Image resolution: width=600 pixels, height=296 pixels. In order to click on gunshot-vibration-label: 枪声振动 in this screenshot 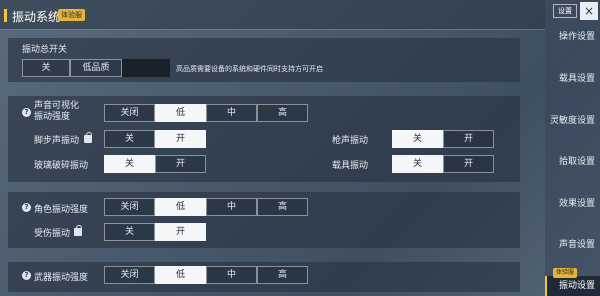, I will do `click(350, 141)`.